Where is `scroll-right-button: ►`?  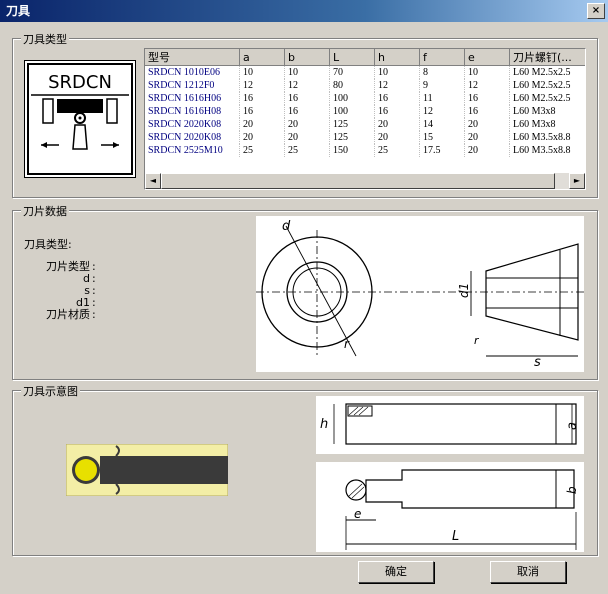
scroll-right-button: ► is located at coordinates (577, 181).